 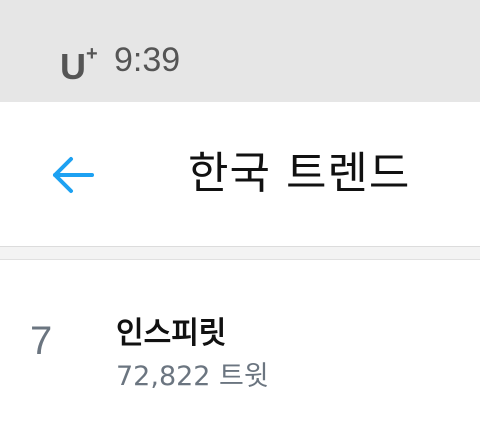 I want to click on back-arrow-icon, so click(x=73, y=175).